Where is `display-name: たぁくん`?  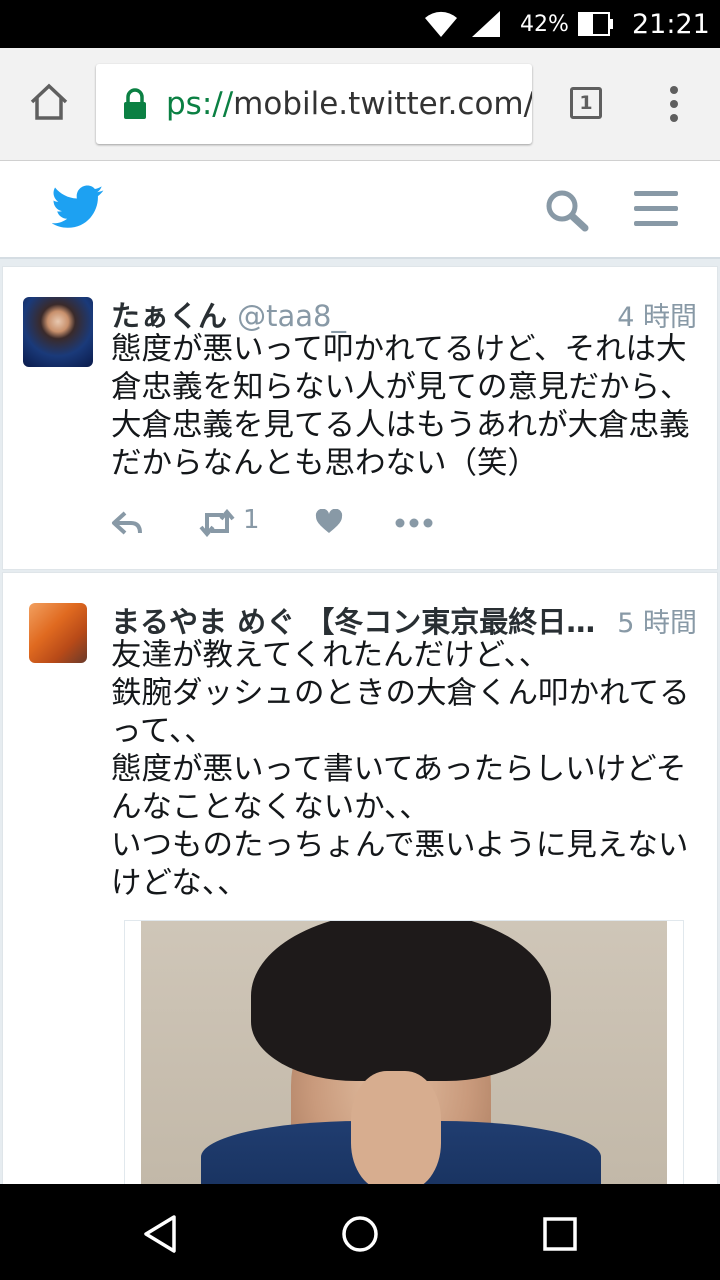
display-name: たぁくん is located at coordinates (169, 316).